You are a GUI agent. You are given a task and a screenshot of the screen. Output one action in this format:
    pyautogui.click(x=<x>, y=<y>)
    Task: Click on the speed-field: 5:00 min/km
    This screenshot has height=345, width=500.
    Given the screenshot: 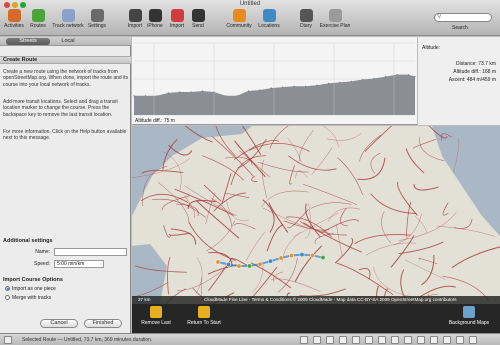 What is the action you would take?
    pyautogui.click(x=79, y=264)
    